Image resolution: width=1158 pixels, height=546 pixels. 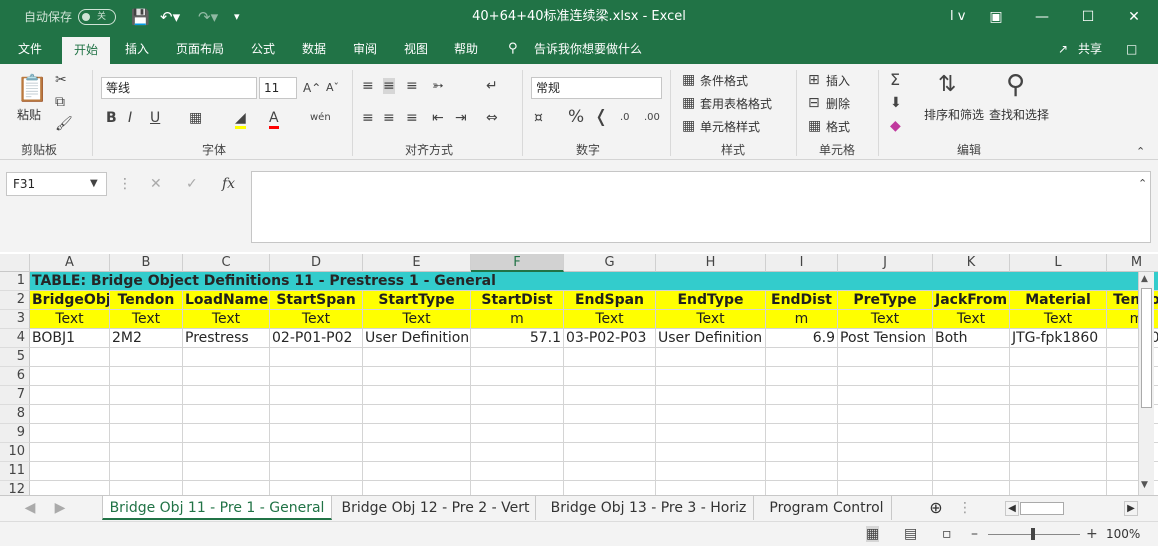 I want to click on tab-file: 文件, so click(x=30, y=49).